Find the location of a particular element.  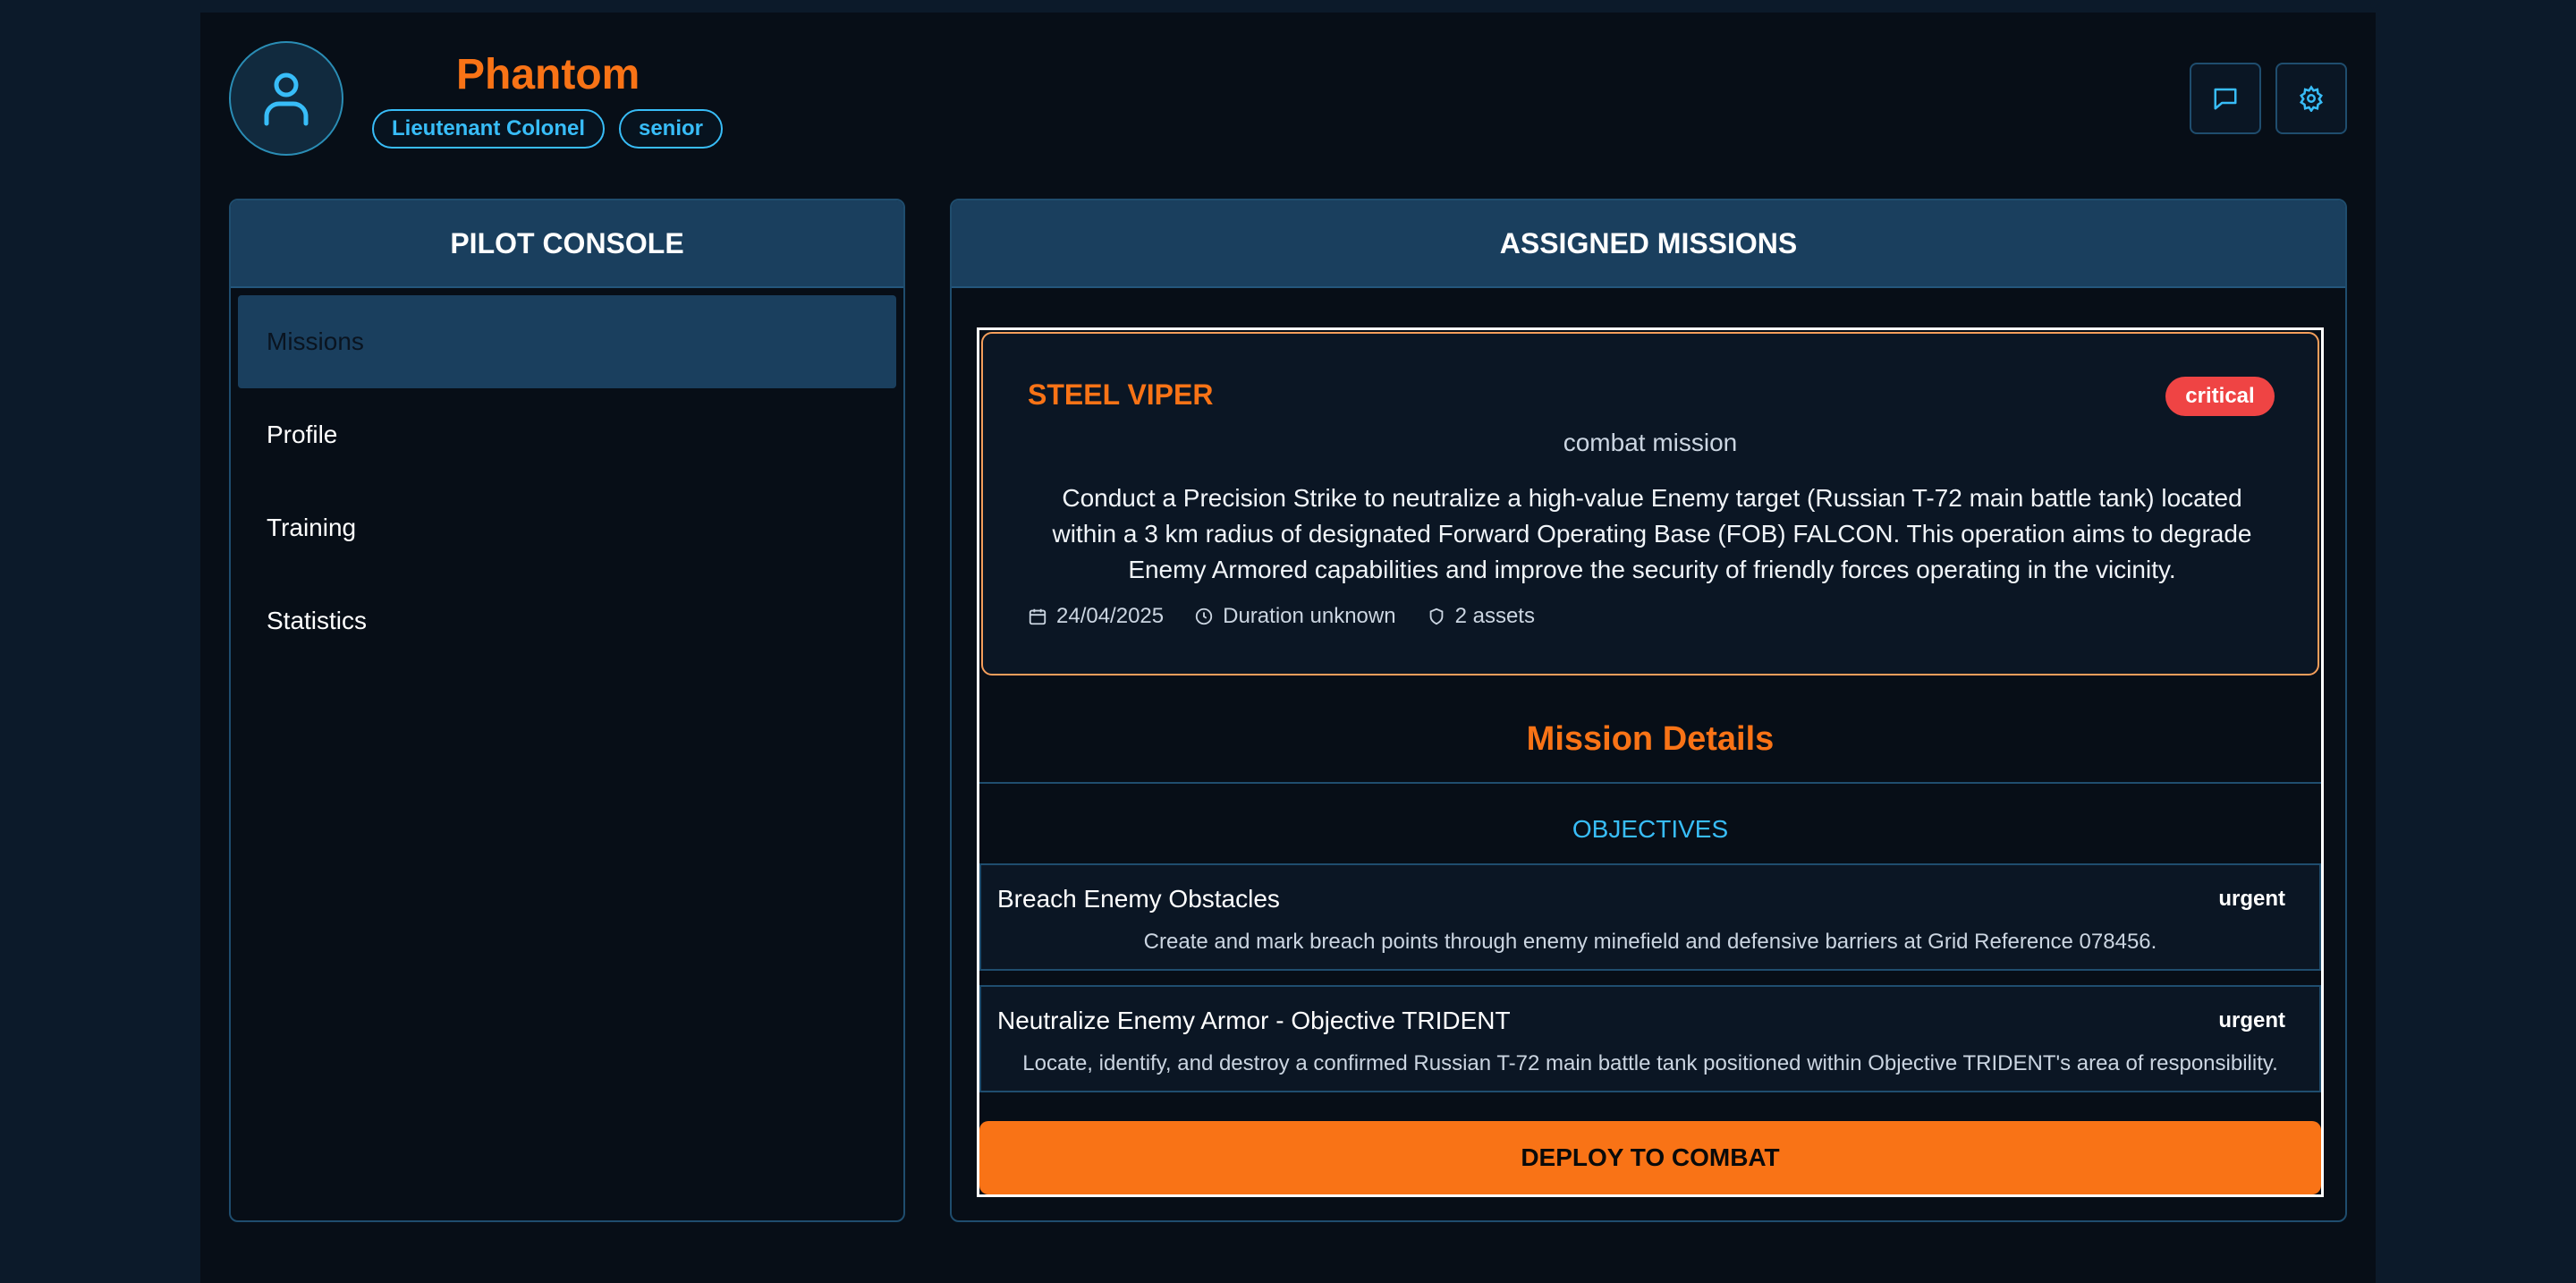

sidebar-item-statistics: Statistics is located at coordinates (567, 620).